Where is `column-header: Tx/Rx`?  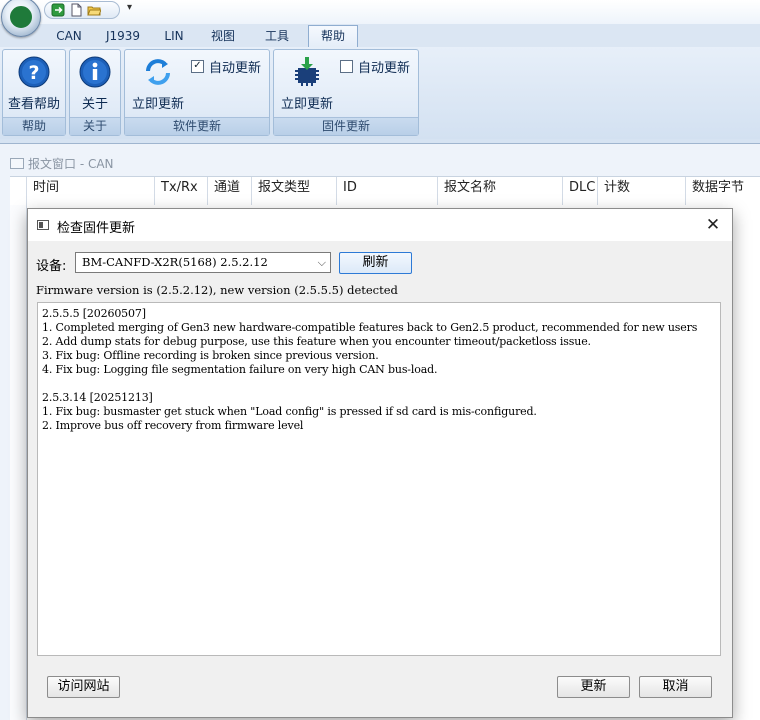 column-header: Tx/Rx is located at coordinates (180, 191).